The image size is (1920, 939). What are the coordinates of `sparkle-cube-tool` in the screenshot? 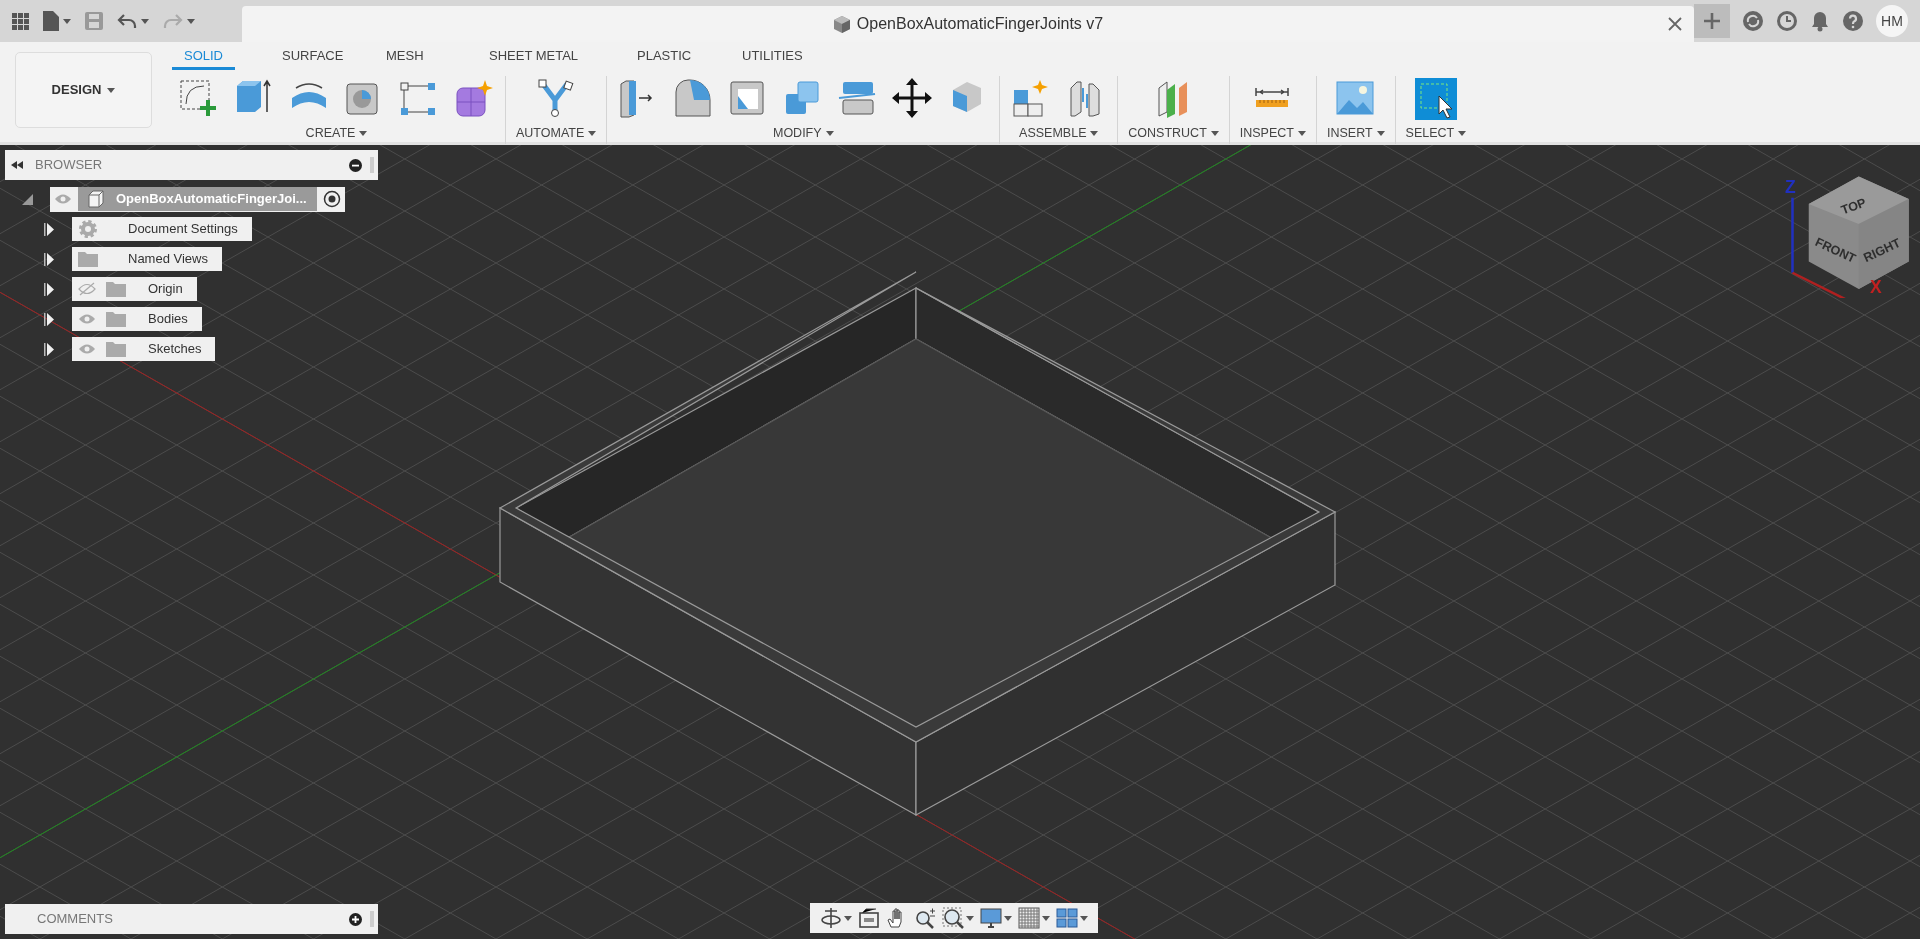 It's located at (474, 99).